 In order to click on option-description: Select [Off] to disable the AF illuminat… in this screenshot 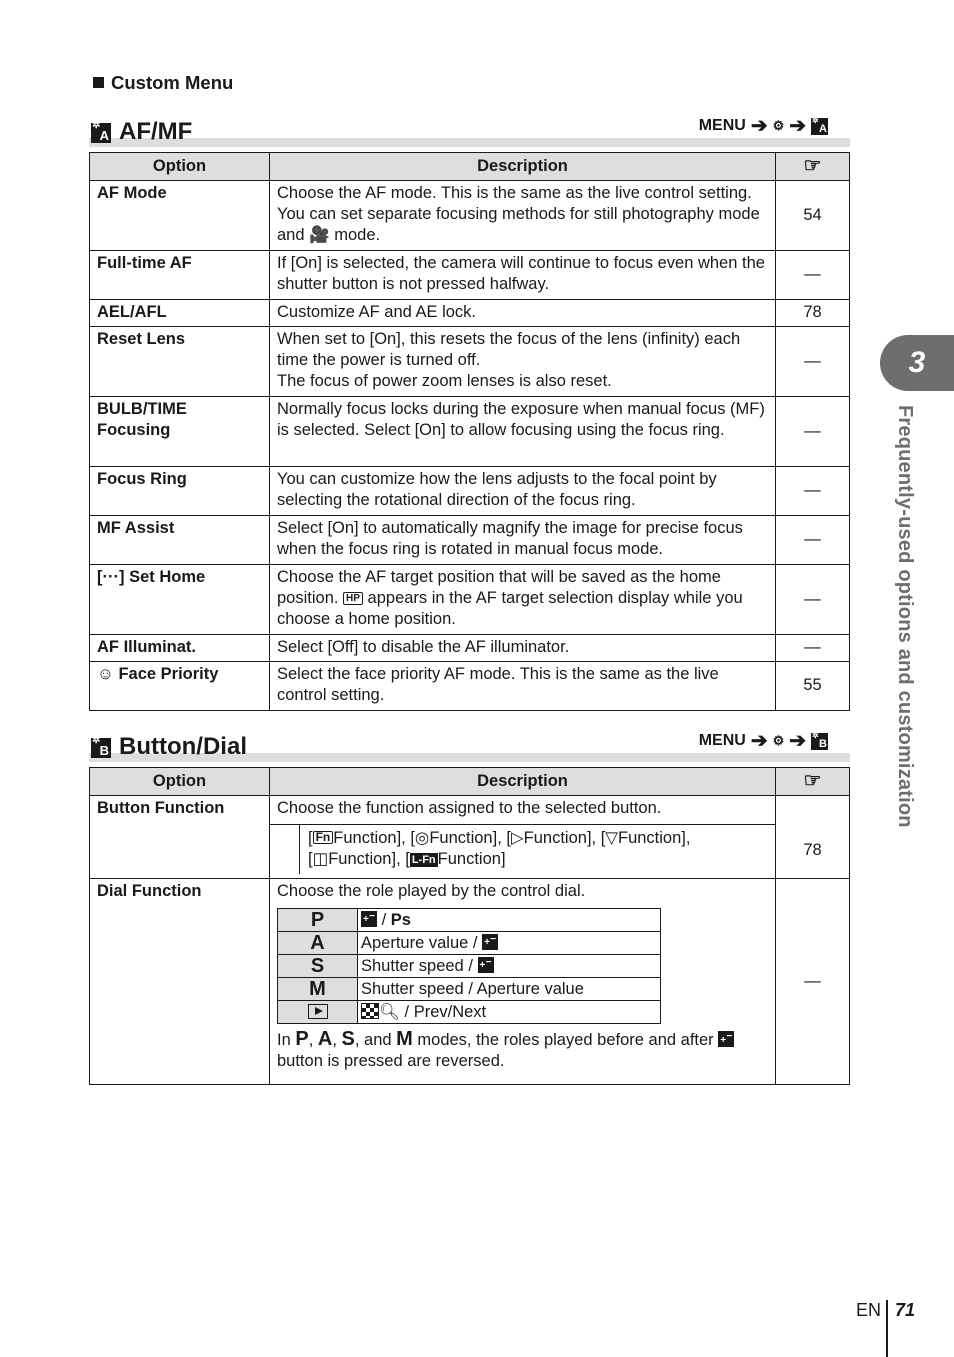, I will do `click(522, 648)`.